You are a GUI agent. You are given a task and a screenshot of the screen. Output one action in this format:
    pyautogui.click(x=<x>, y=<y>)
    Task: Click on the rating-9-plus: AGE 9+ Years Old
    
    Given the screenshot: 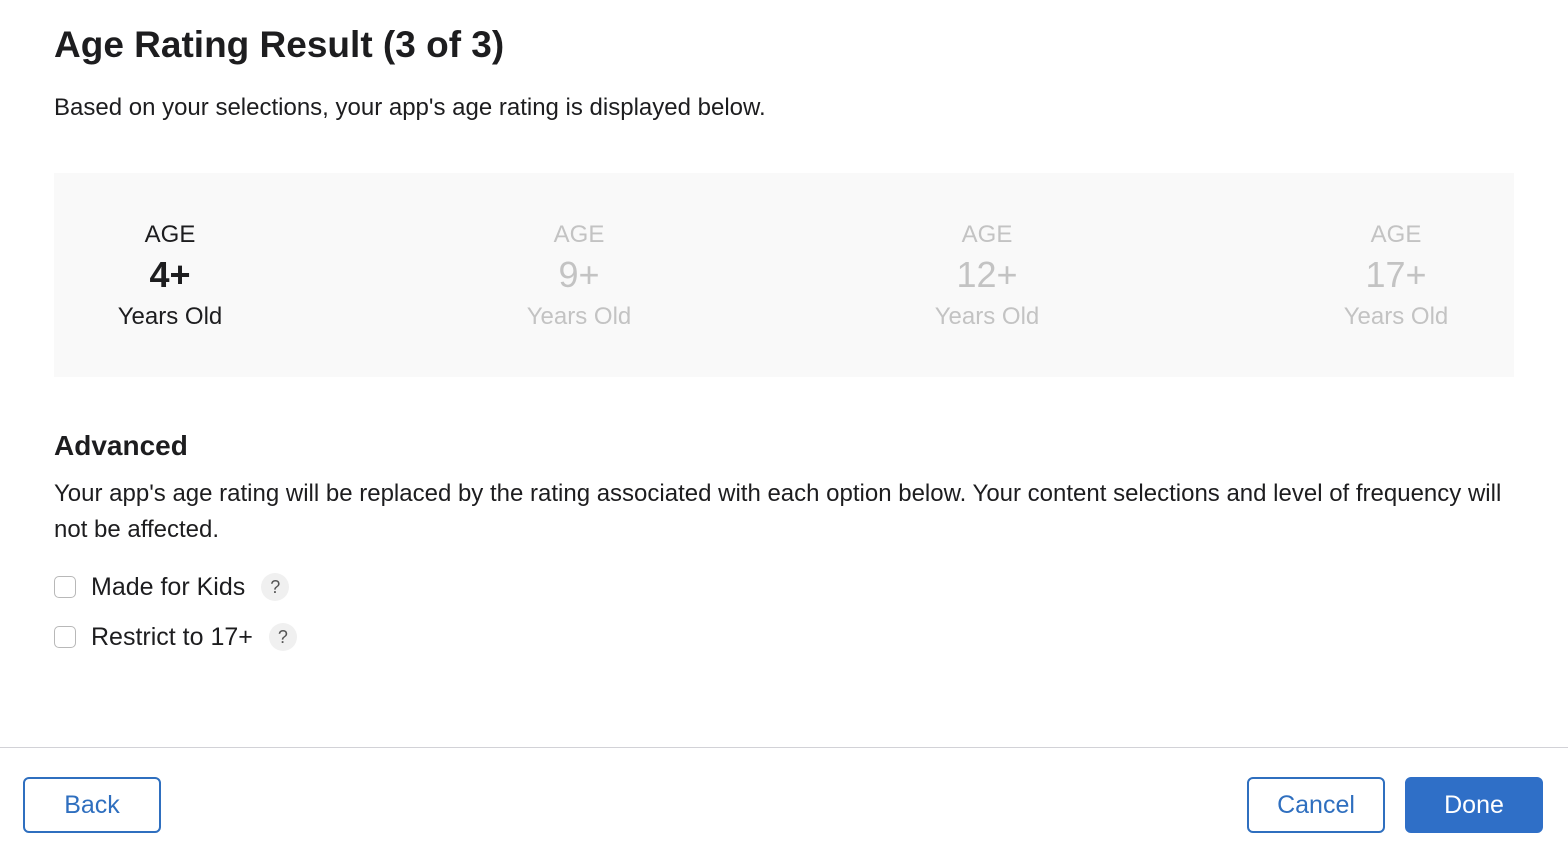 What is the action you would take?
    pyautogui.click(x=579, y=275)
    